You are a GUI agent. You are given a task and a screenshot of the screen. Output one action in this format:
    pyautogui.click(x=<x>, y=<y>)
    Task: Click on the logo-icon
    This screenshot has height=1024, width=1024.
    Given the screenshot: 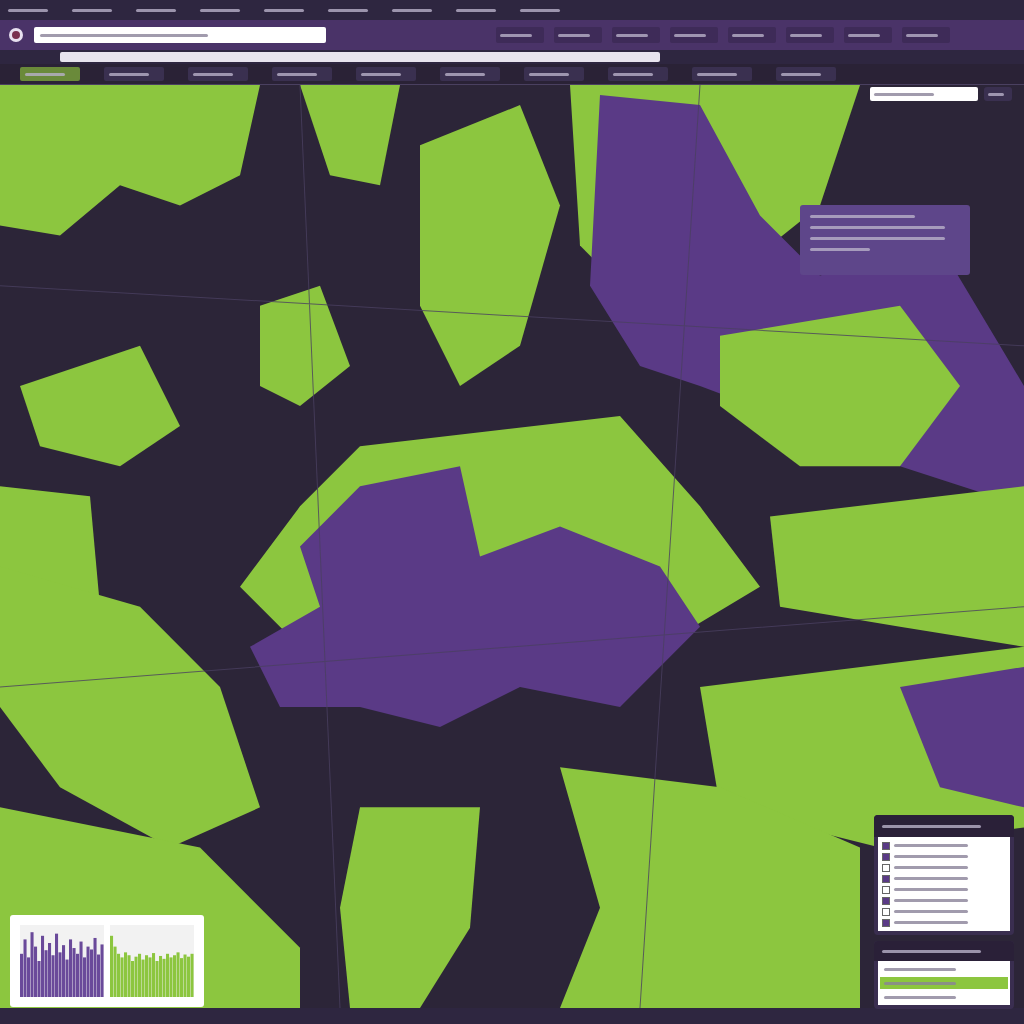 What is the action you would take?
    pyautogui.click(x=16, y=35)
    